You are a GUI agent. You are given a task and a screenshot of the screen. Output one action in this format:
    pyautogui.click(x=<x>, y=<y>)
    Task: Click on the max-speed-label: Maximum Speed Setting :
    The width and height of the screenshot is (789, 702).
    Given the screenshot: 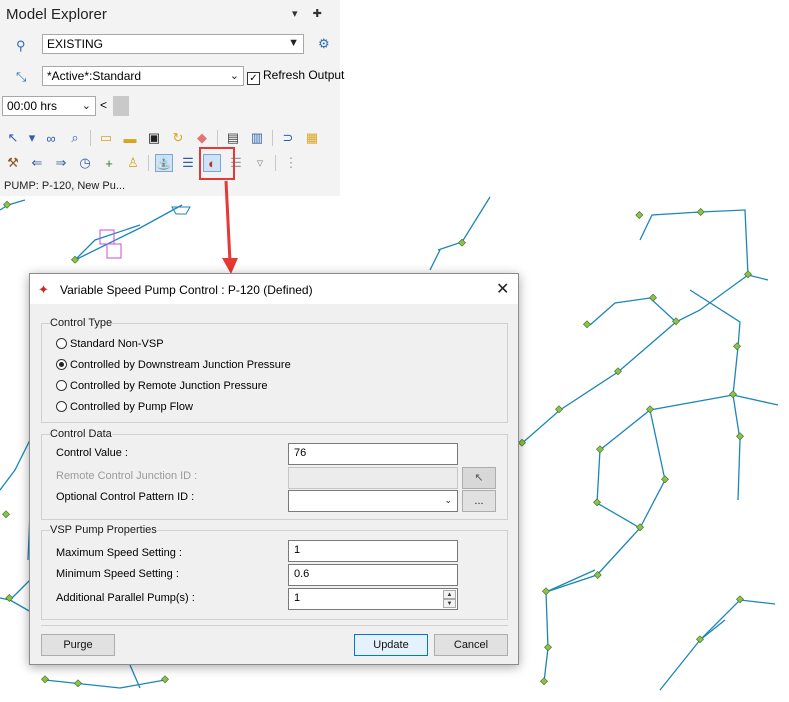 What is the action you would take?
    pyautogui.click(x=119, y=553)
    